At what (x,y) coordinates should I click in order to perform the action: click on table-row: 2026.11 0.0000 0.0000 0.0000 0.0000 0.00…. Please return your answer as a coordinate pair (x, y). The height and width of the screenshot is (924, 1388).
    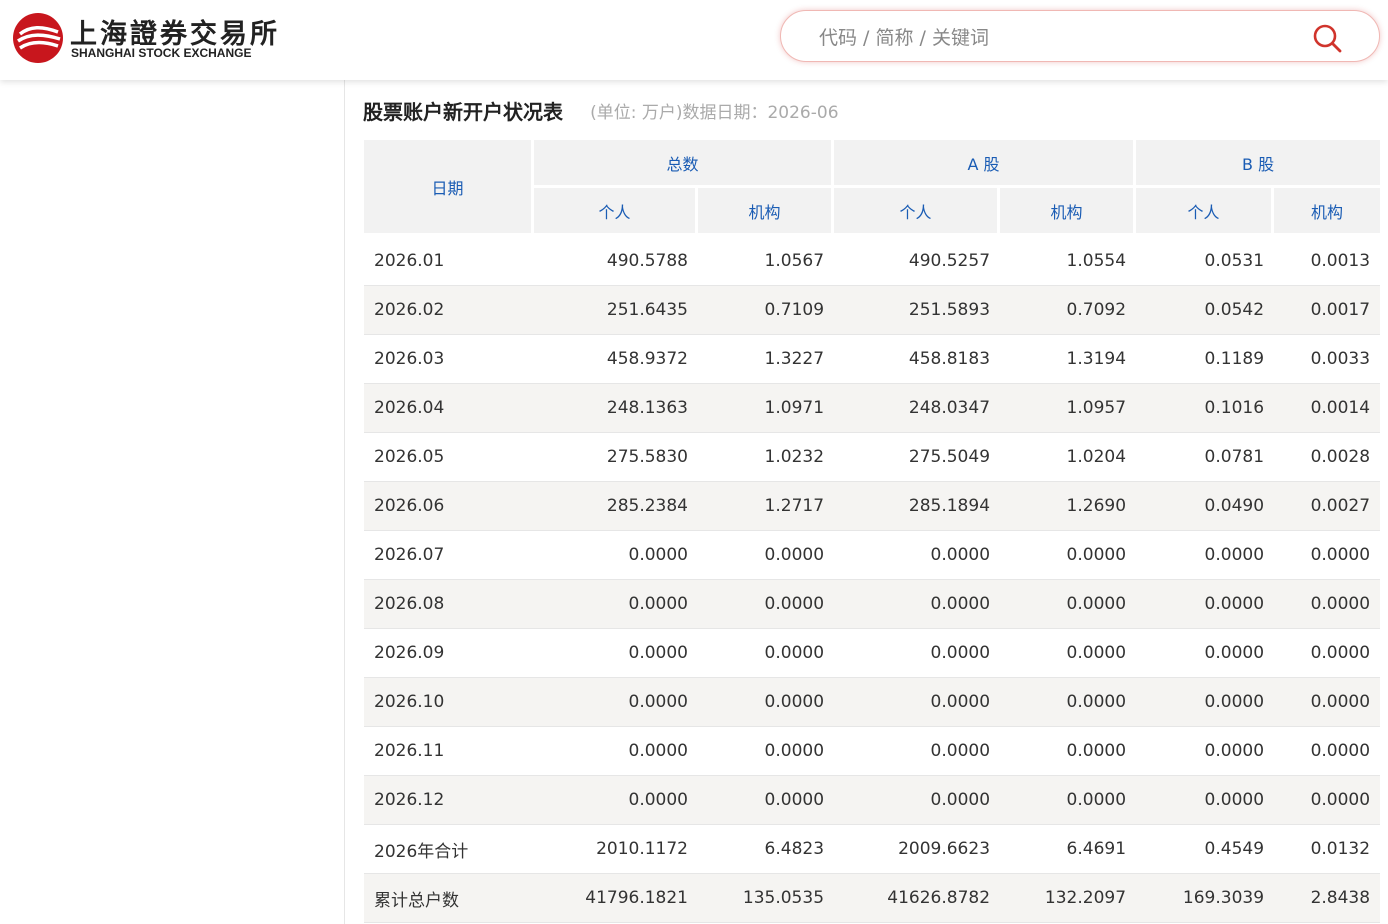
    Looking at the image, I should click on (872, 751).